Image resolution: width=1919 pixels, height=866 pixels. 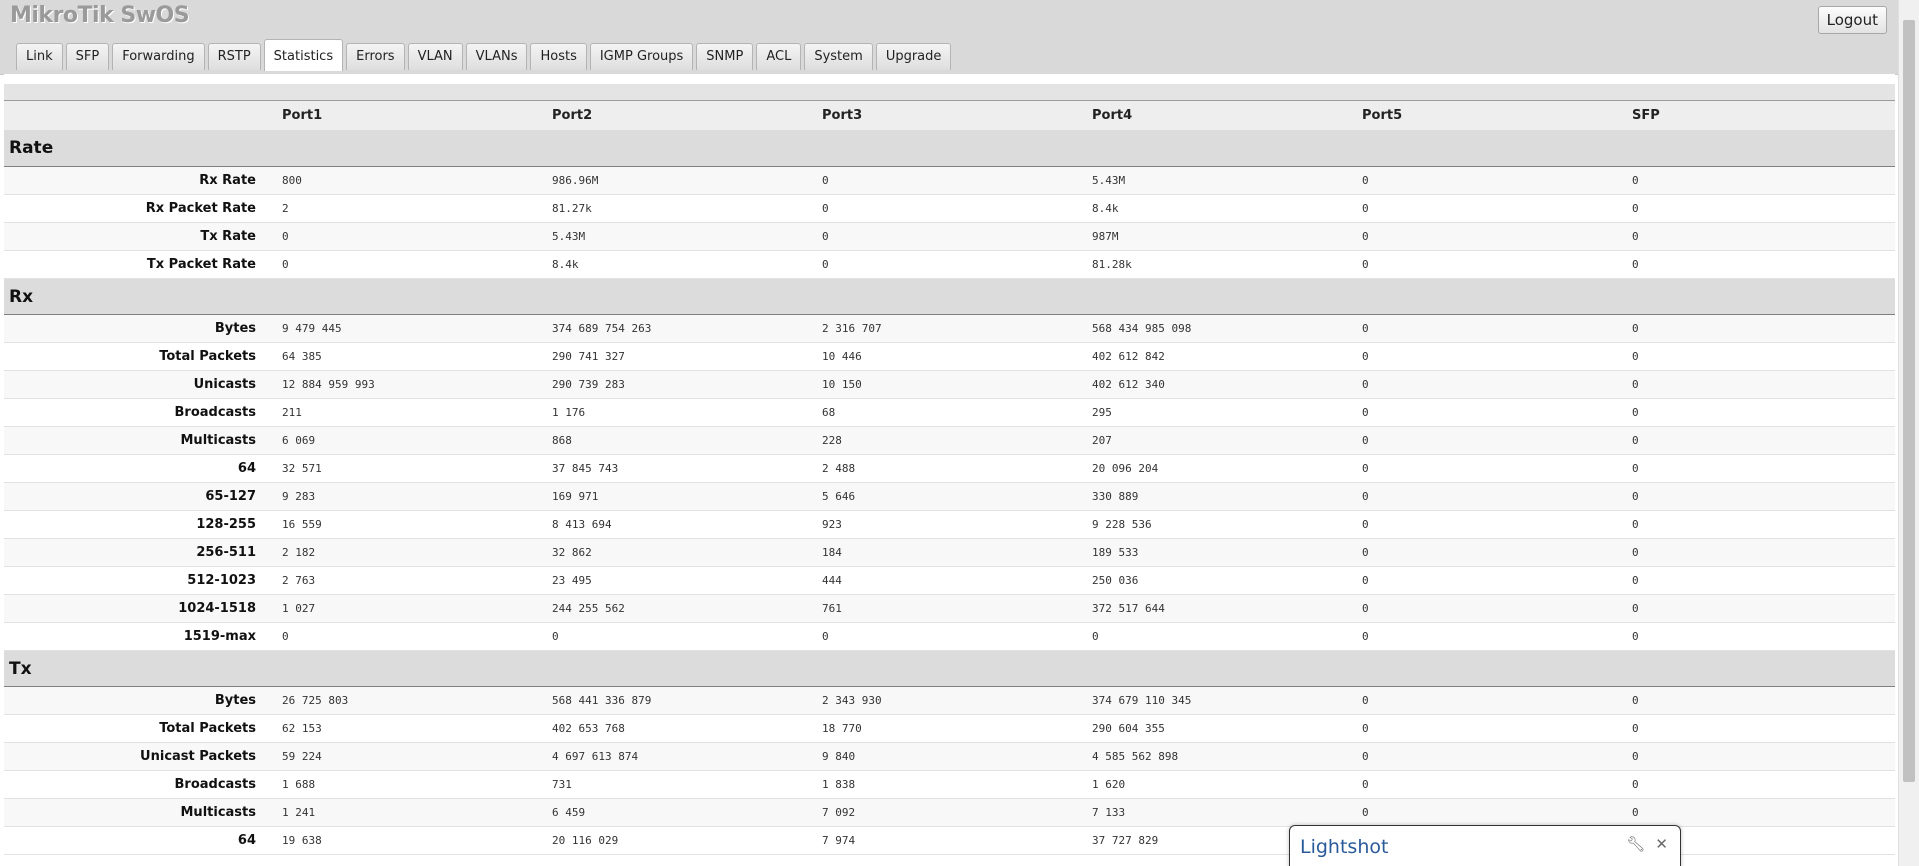 What do you see at coordinates (405, 524) in the screenshot?
I see `cell-value: 16 559` at bounding box center [405, 524].